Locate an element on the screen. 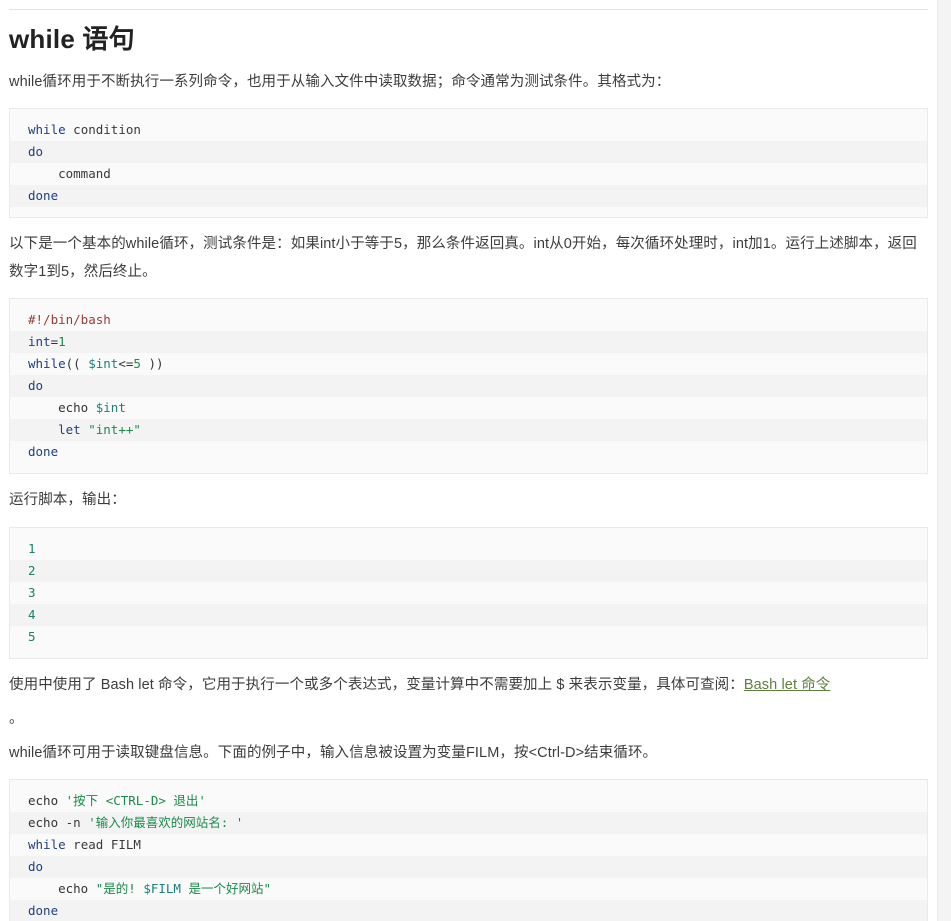 The width and height of the screenshot is (951, 921). code-line: #!/bin/bash is located at coordinates (468, 320).